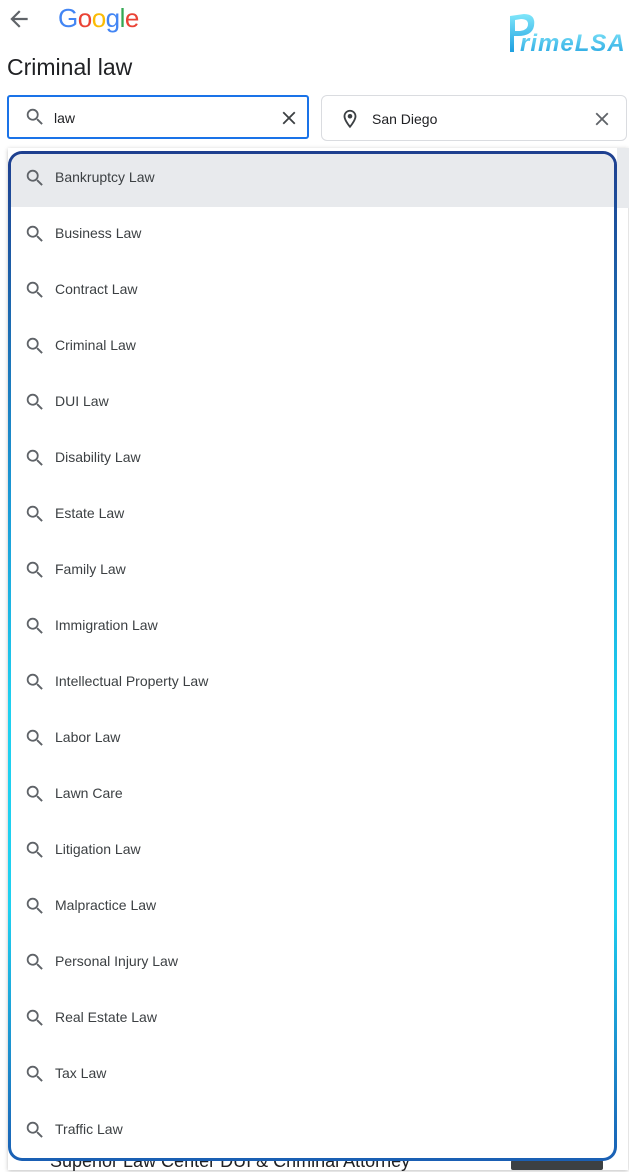 The width and height of the screenshot is (629, 1172). What do you see at coordinates (89, 1129) in the screenshot?
I see `suggestion-label: Traffic Law` at bounding box center [89, 1129].